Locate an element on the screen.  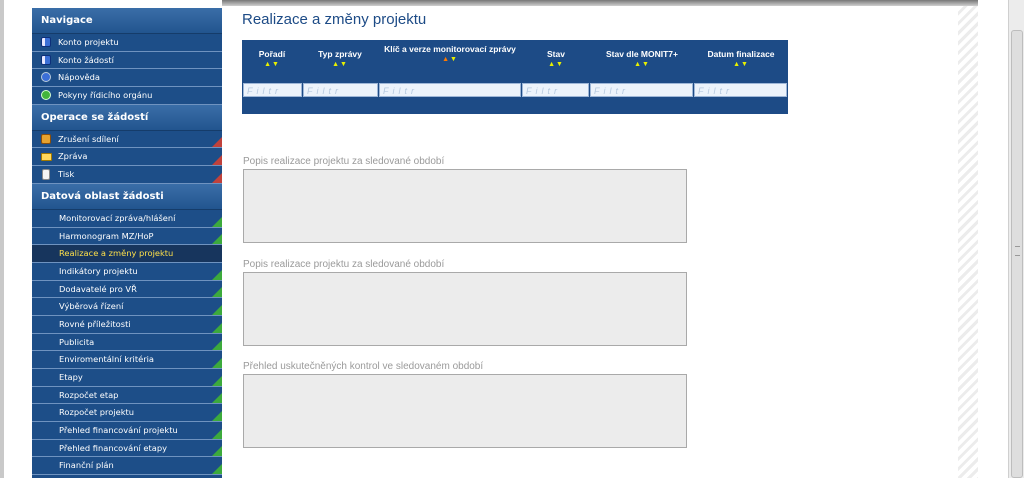
sidebar-item-dodavatele: Dodavatelé pro VŘ is located at coordinates (127, 289).